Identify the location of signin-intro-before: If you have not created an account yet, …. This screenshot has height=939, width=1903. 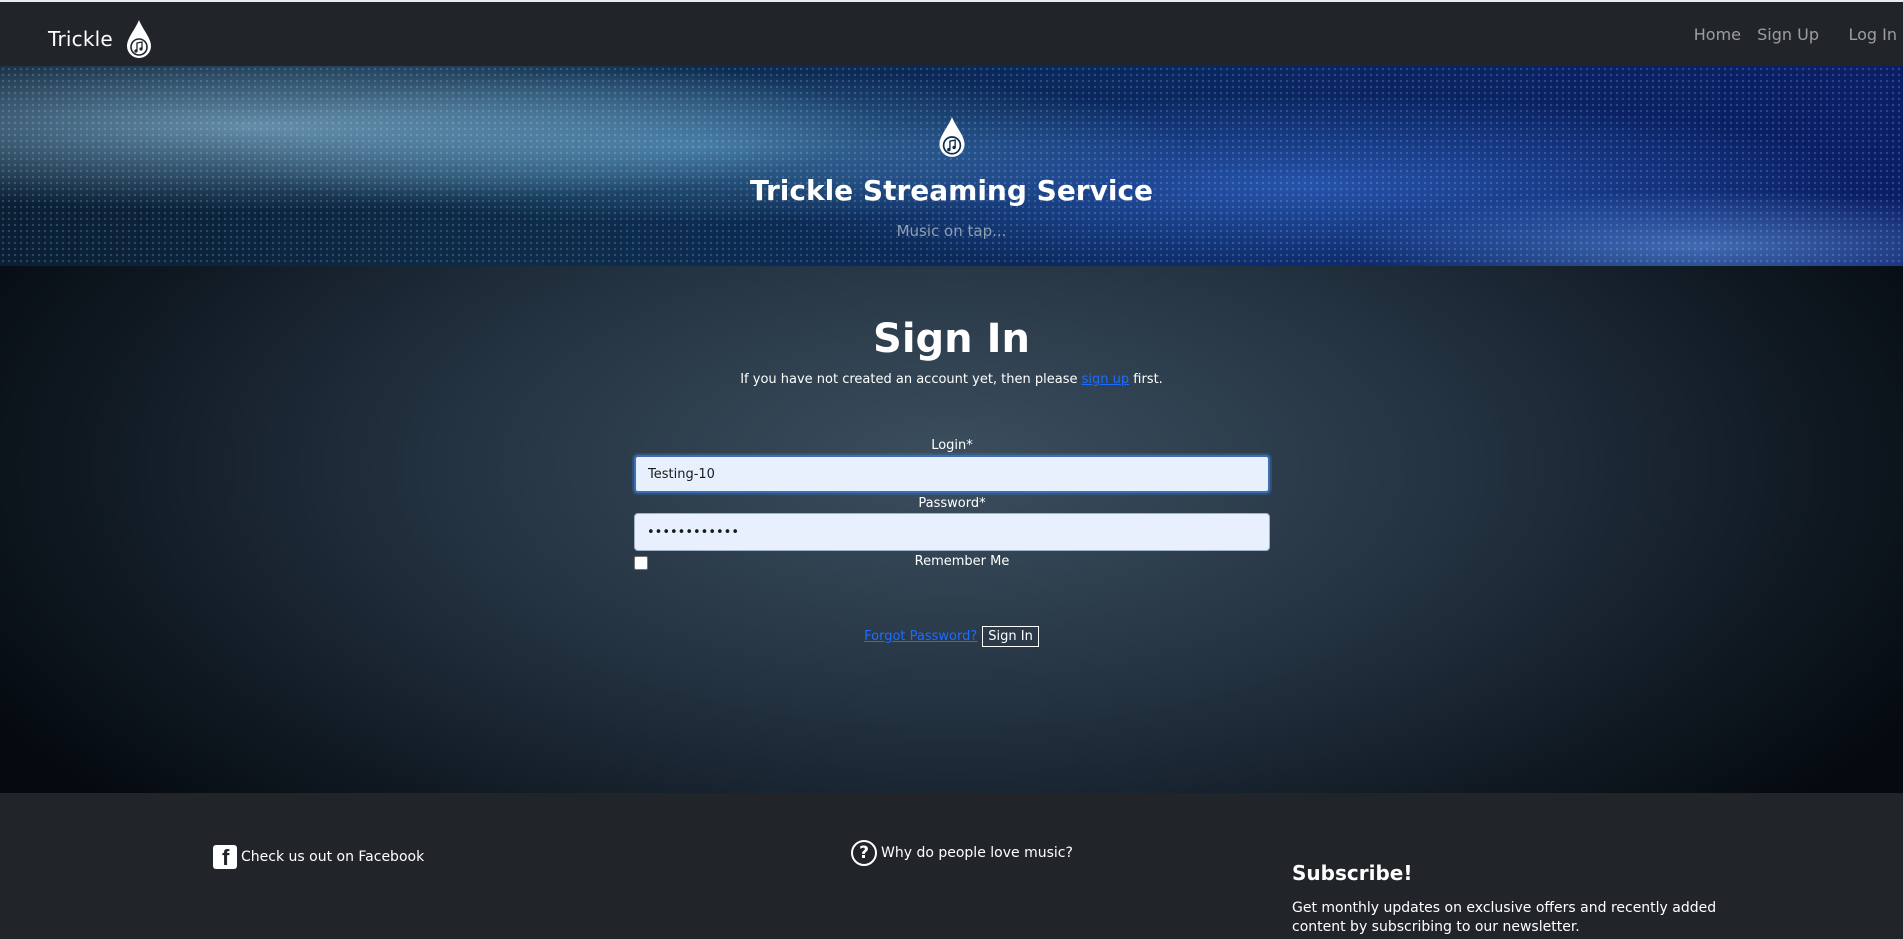
(911, 379).